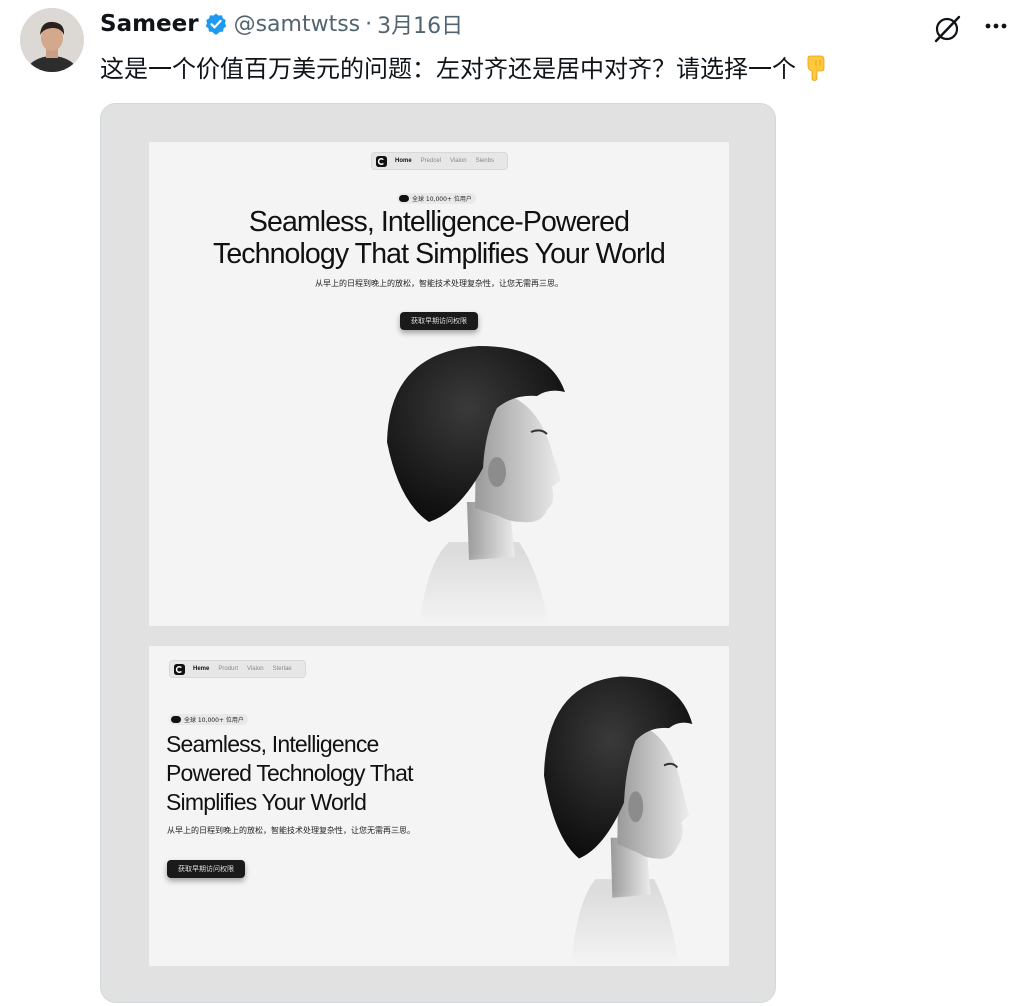  I want to click on mock-headline-line: Seamless, Intelligence-Powered, so click(439, 222).